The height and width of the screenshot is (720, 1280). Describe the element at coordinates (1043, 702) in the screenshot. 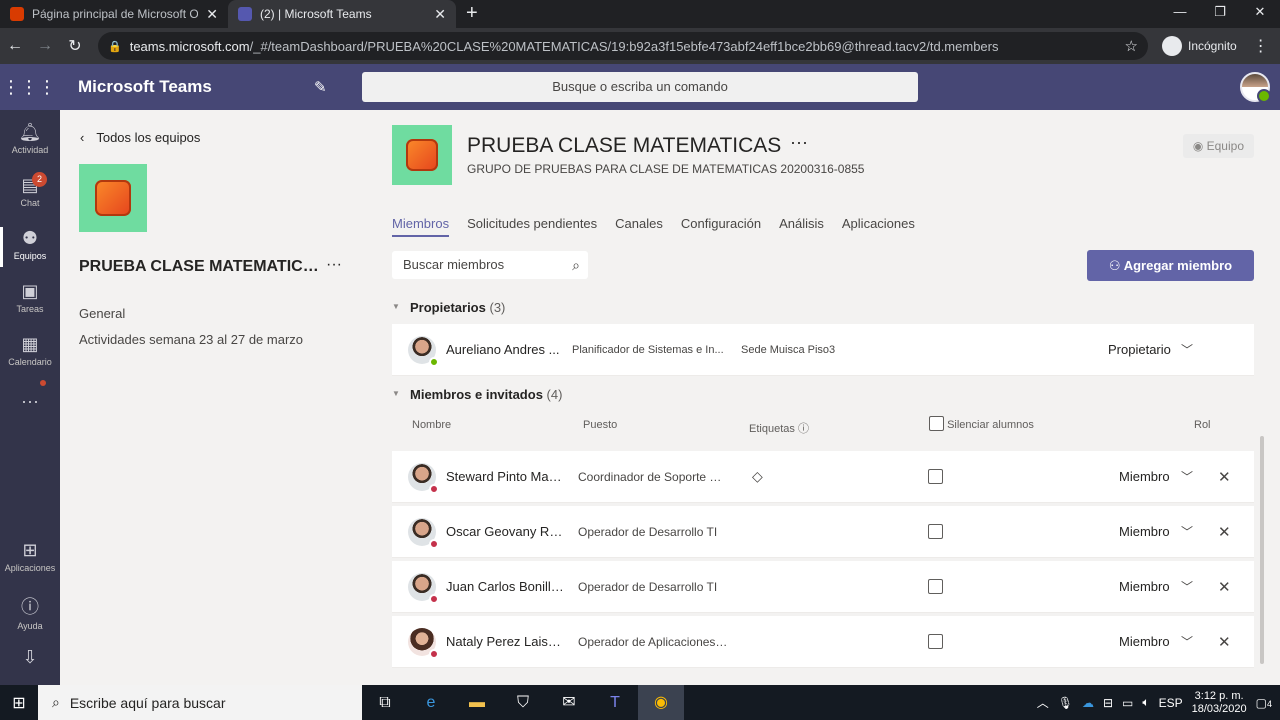

I see `chevron-up-icon: ︿` at that location.